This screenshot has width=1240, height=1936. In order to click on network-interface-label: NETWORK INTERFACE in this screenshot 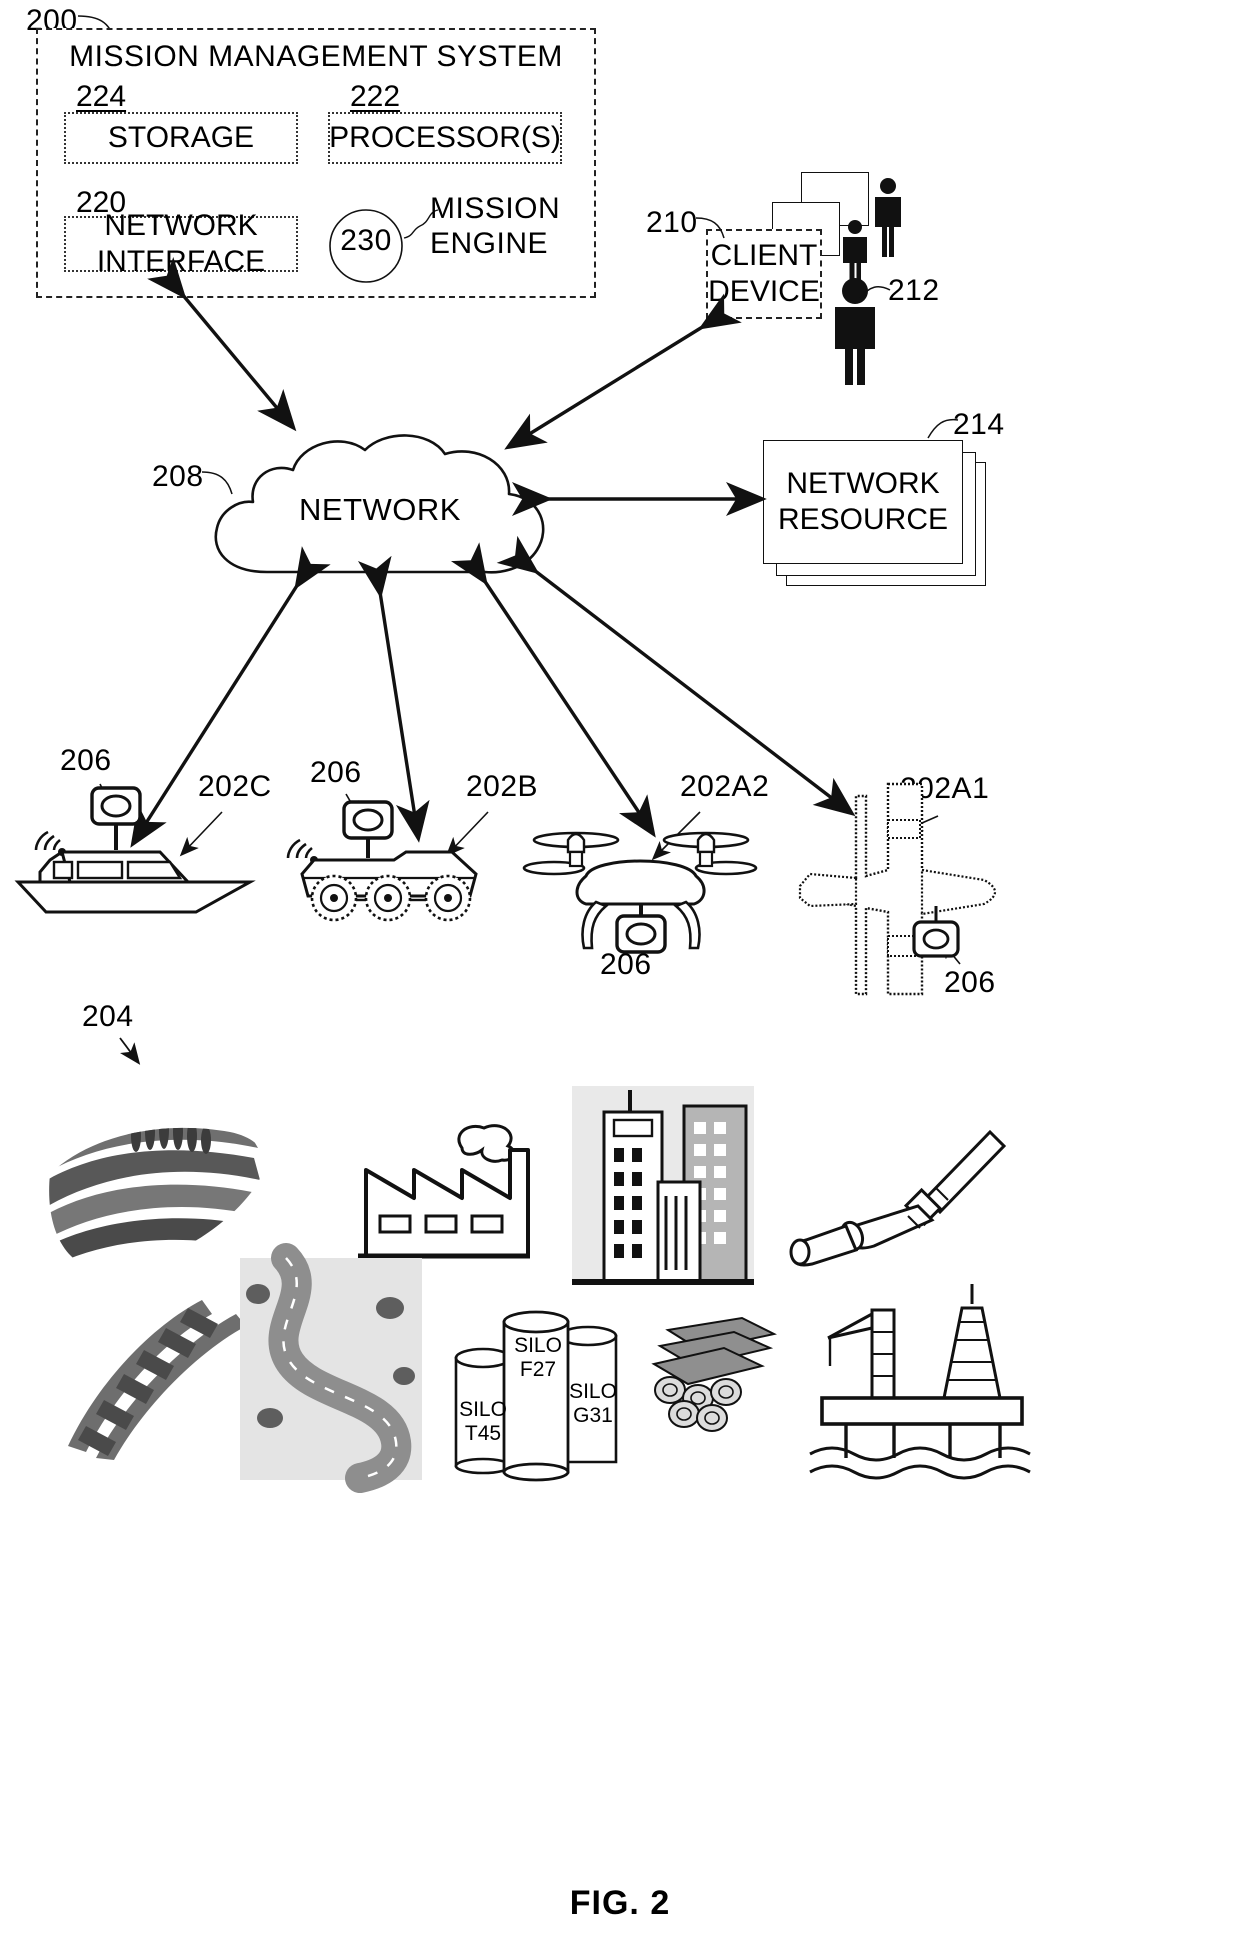, I will do `click(181, 243)`.